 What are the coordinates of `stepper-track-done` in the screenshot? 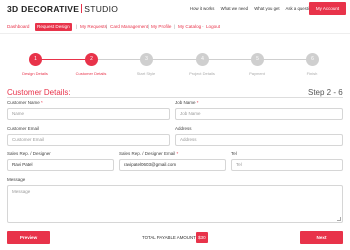 It's located at (63, 59).